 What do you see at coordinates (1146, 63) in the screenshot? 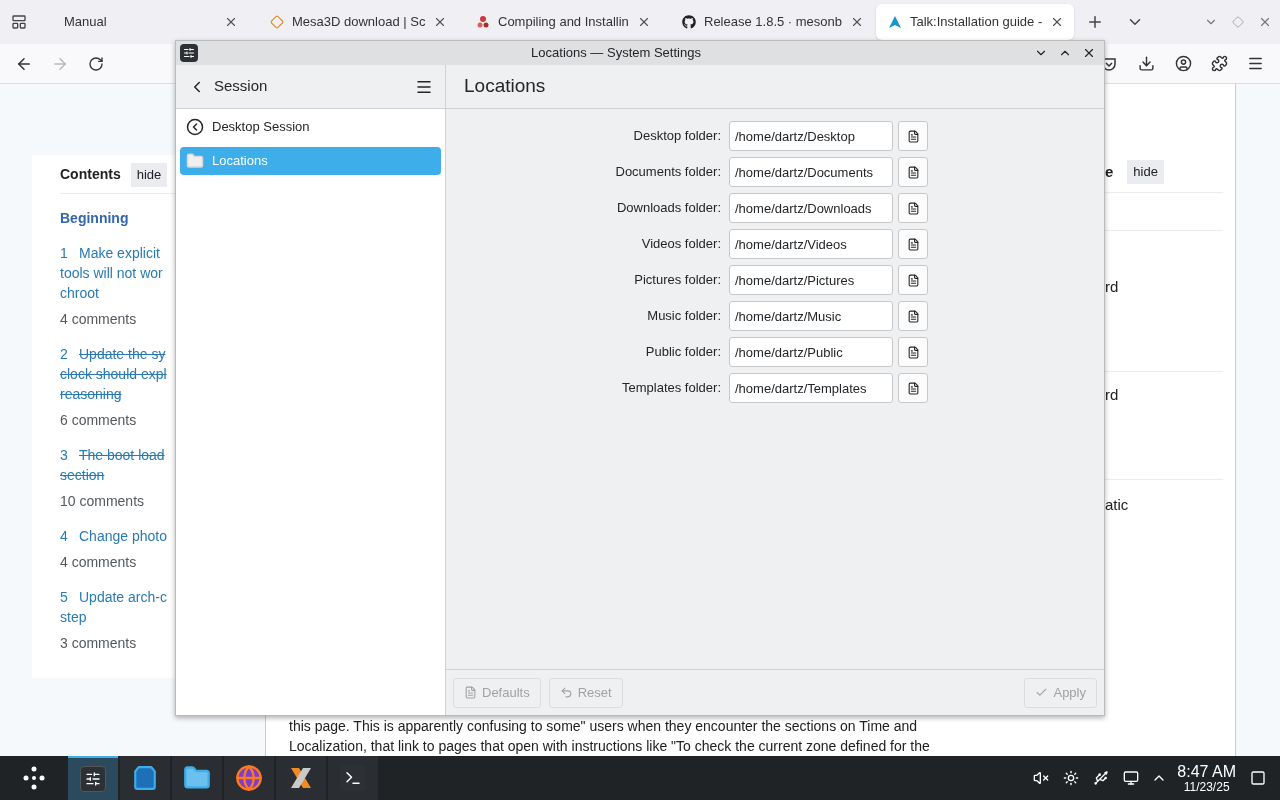
I see `download-icon` at bounding box center [1146, 63].